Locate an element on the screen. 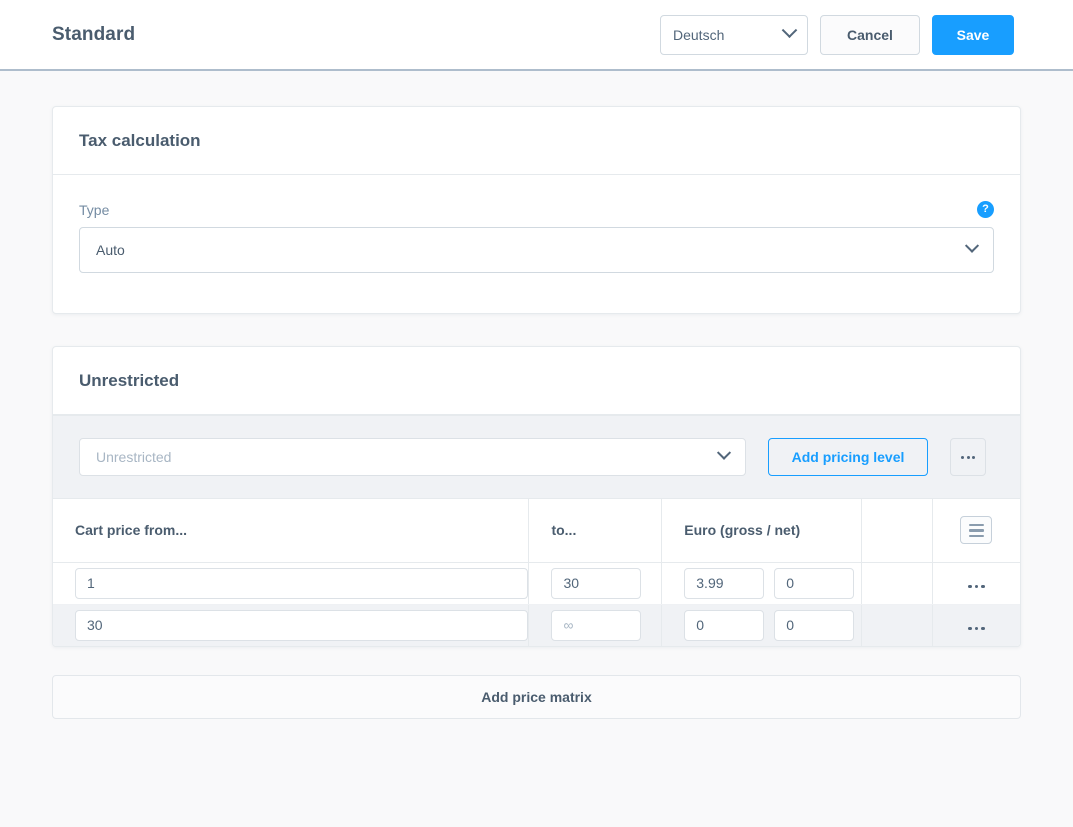 This screenshot has height=827, width=1073. add-pricing-level-button: Add pricing level is located at coordinates (848, 457).